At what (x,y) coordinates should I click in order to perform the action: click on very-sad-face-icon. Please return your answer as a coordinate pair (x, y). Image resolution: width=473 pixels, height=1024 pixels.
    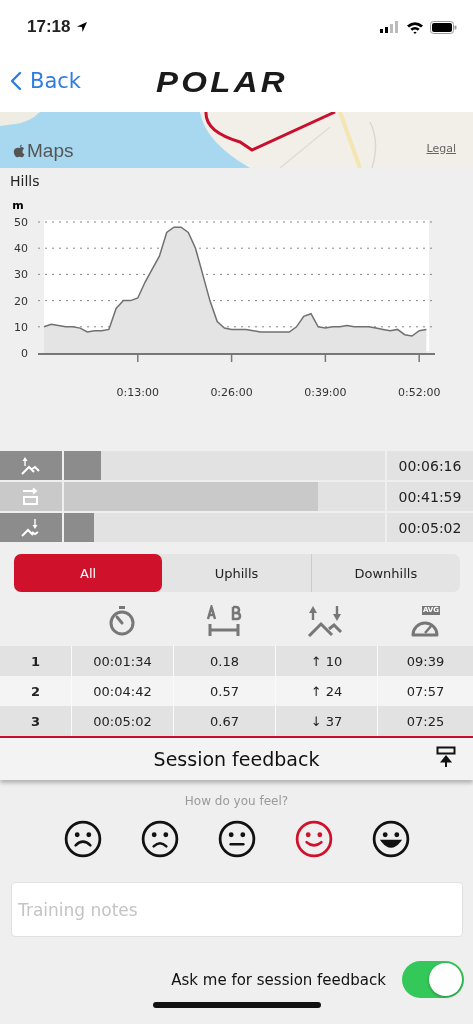
    Looking at the image, I should click on (82, 839).